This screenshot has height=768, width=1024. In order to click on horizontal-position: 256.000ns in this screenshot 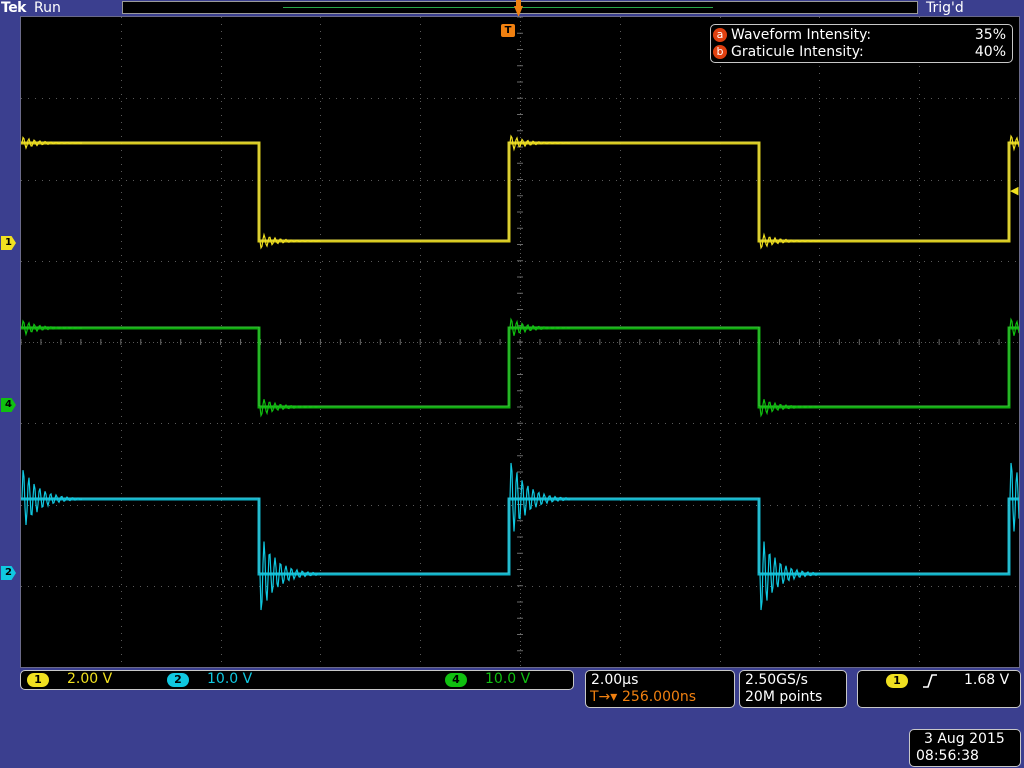, I will do `click(659, 697)`.